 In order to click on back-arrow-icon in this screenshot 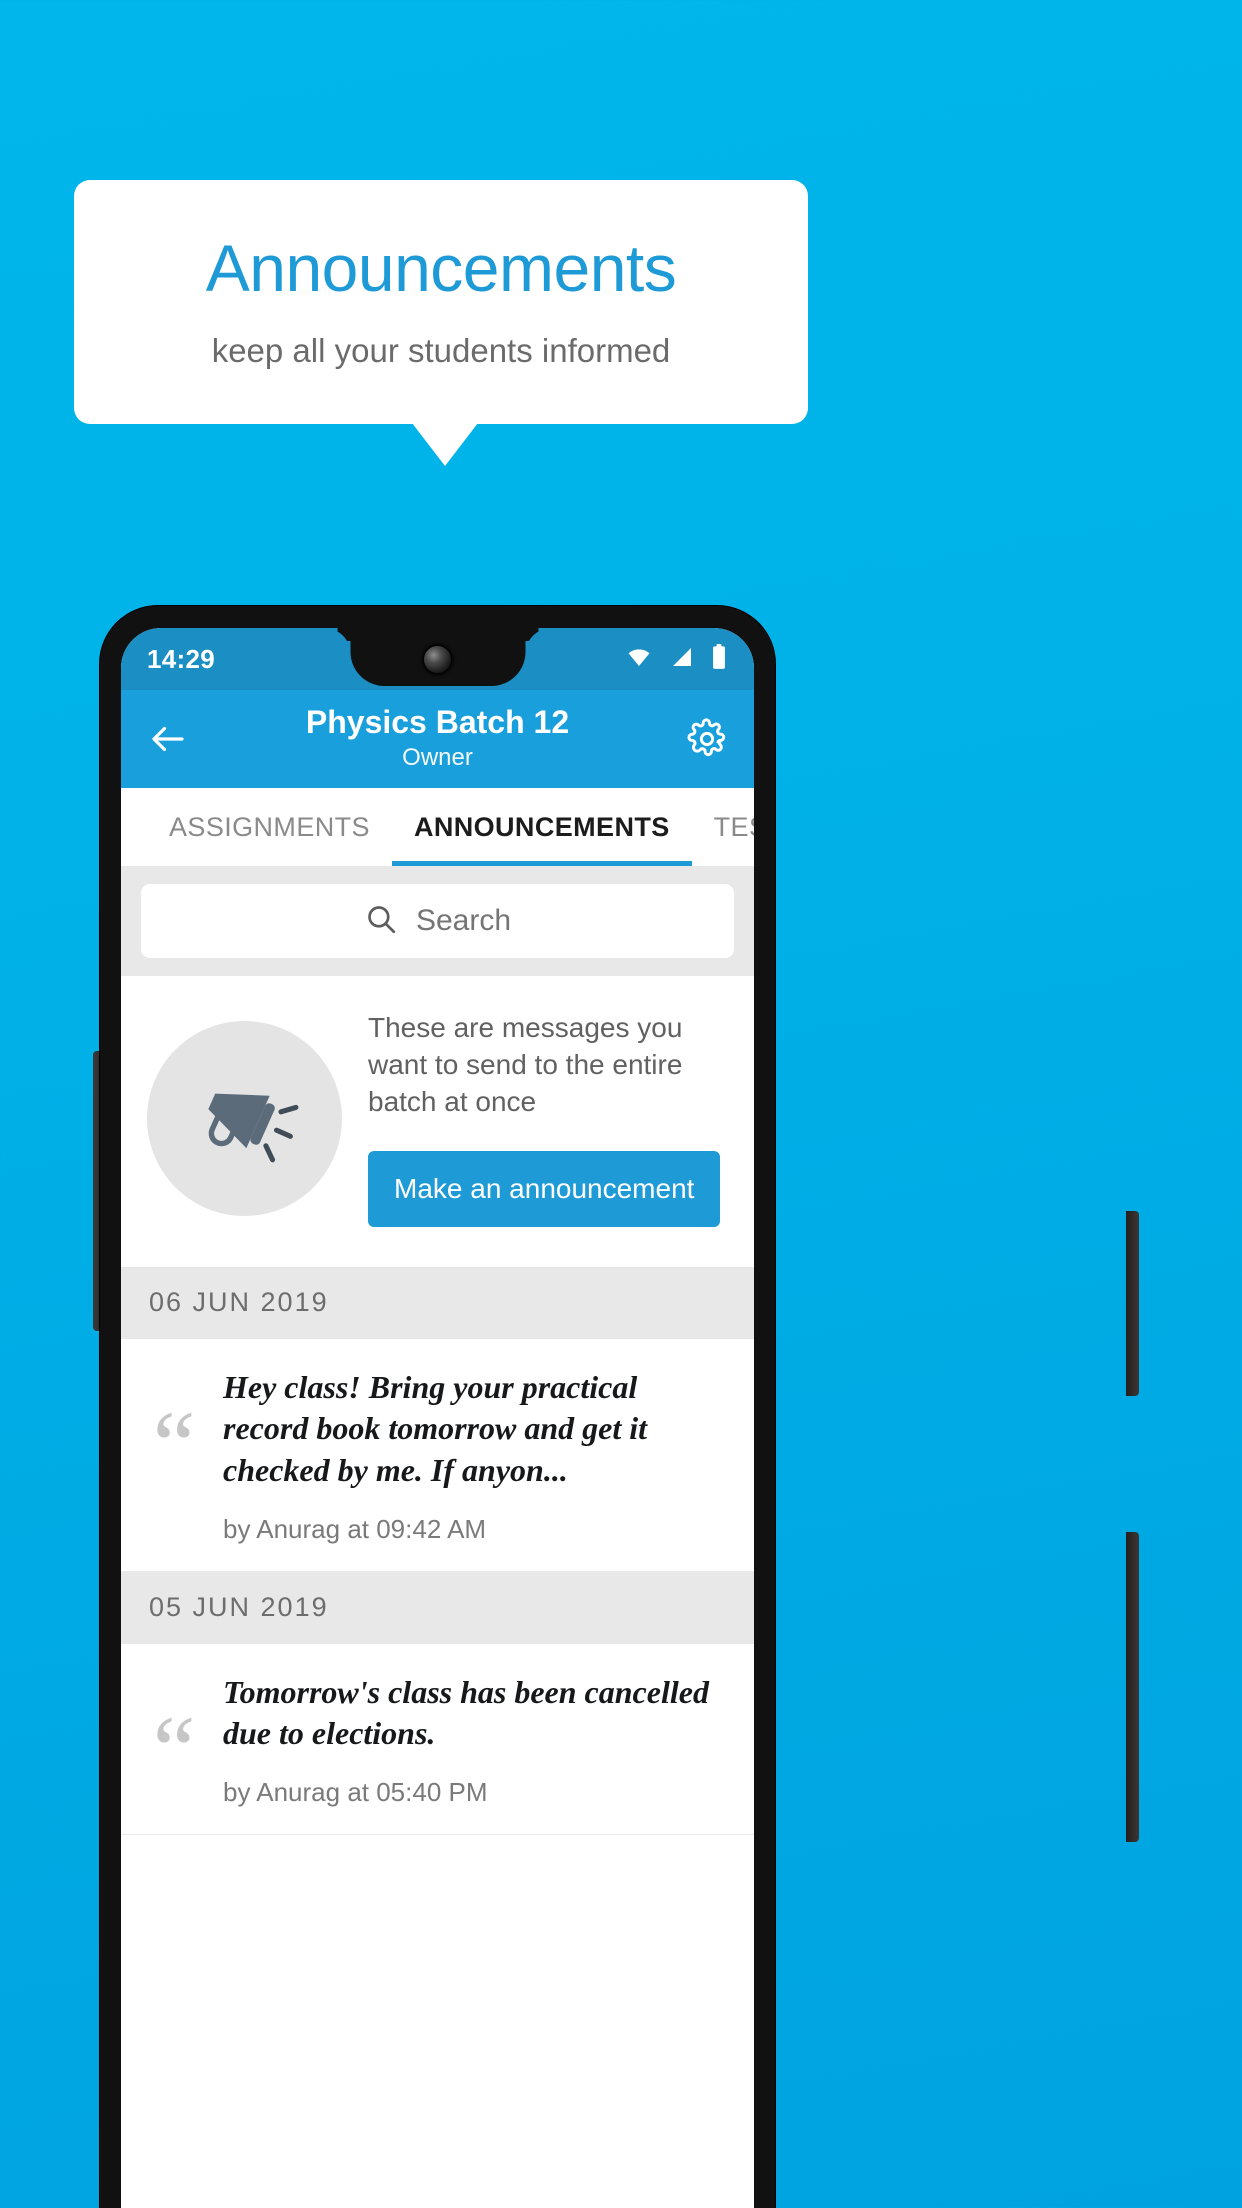, I will do `click(168, 739)`.